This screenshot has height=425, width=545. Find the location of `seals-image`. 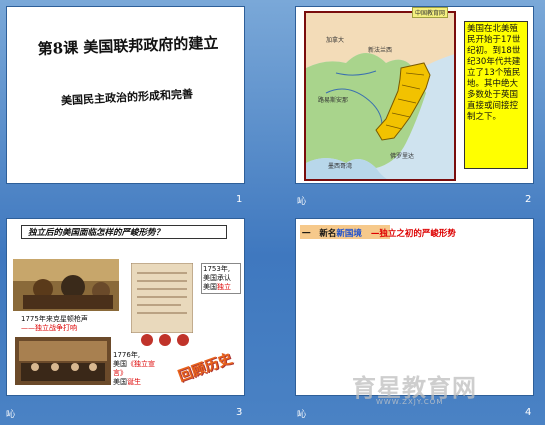

seals-image is located at coordinates (165, 340).